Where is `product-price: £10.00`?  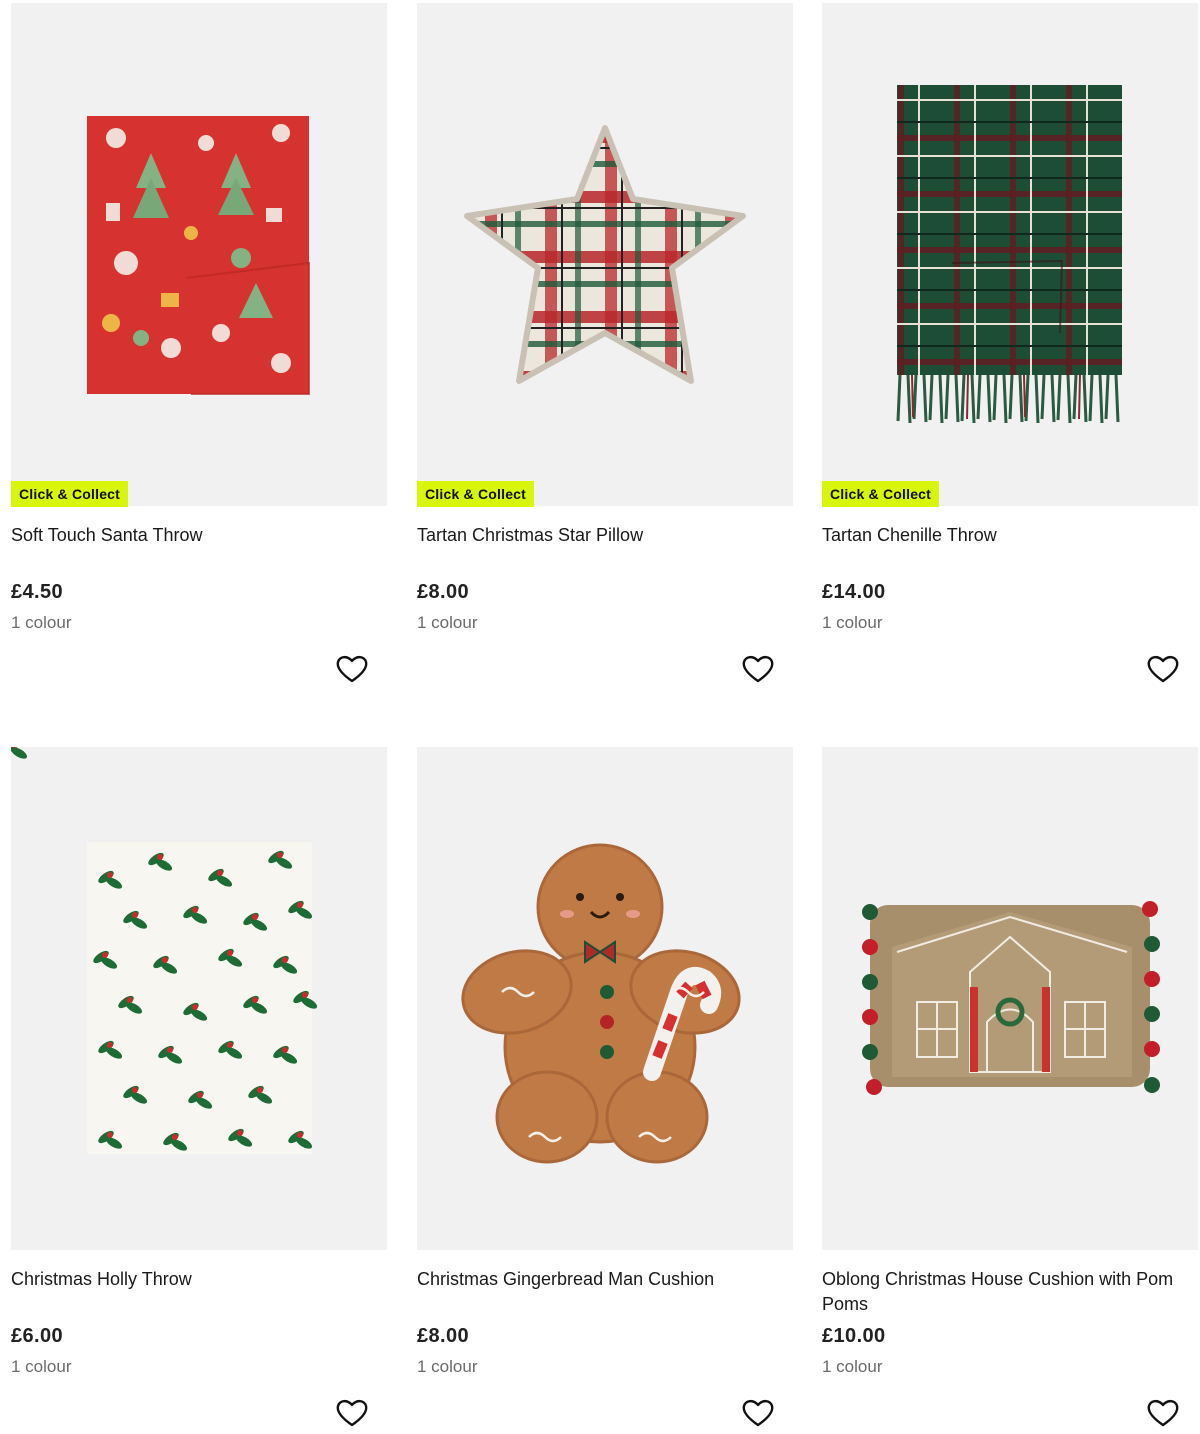
product-price: £10.00 is located at coordinates (854, 1336).